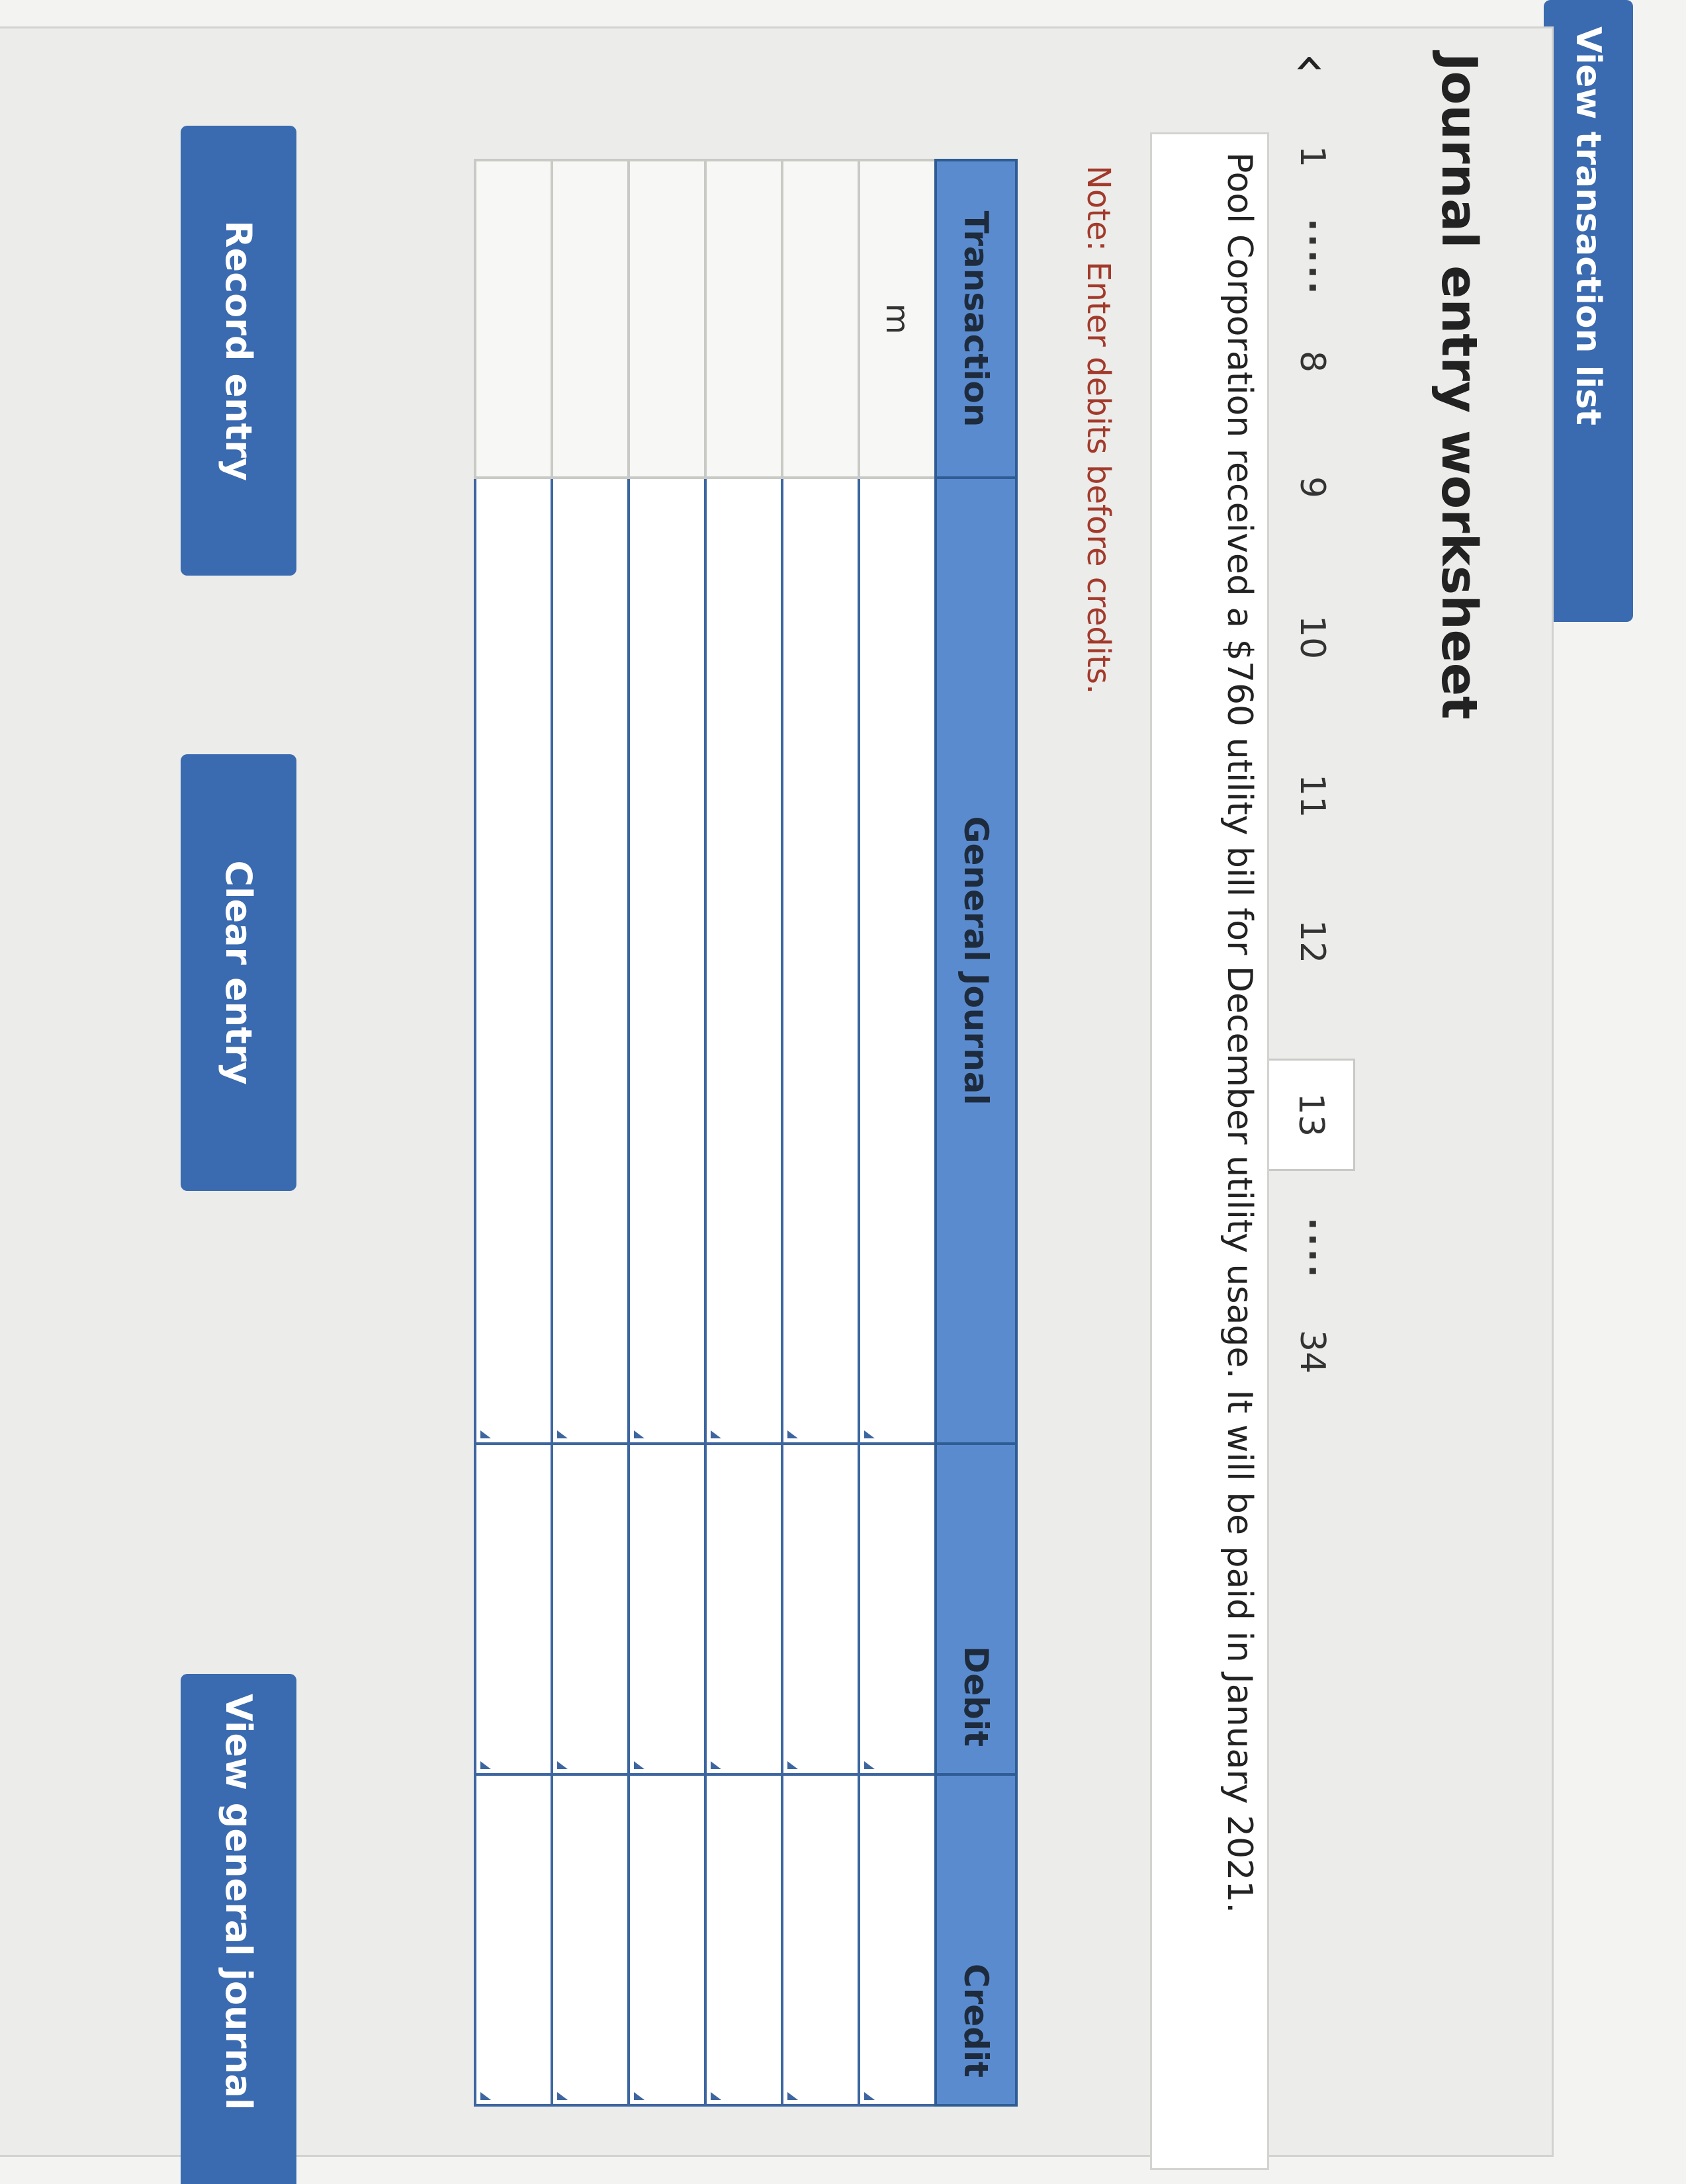 The height and width of the screenshot is (2184, 1686). Describe the element at coordinates (1312, 637) in the screenshot. I see `page-link-10: 10` at that location.